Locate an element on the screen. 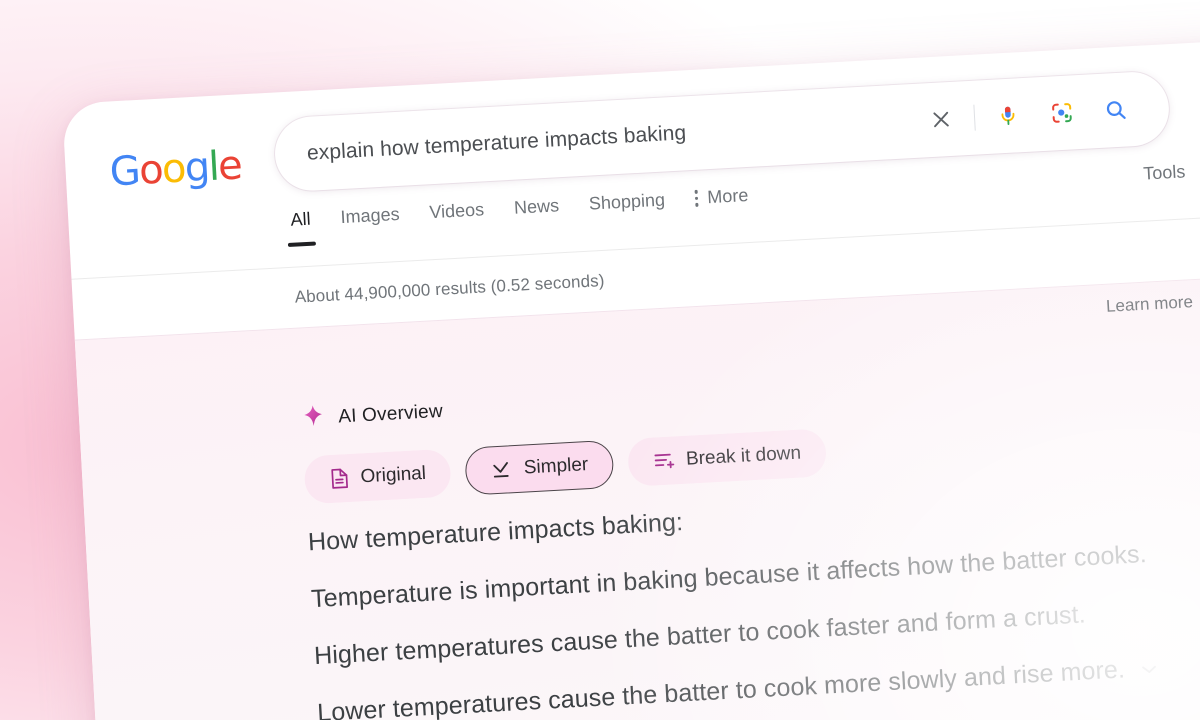 This screenshot has width=1200, height=720. simplify-check-icon is located at coordinates (501, 469).